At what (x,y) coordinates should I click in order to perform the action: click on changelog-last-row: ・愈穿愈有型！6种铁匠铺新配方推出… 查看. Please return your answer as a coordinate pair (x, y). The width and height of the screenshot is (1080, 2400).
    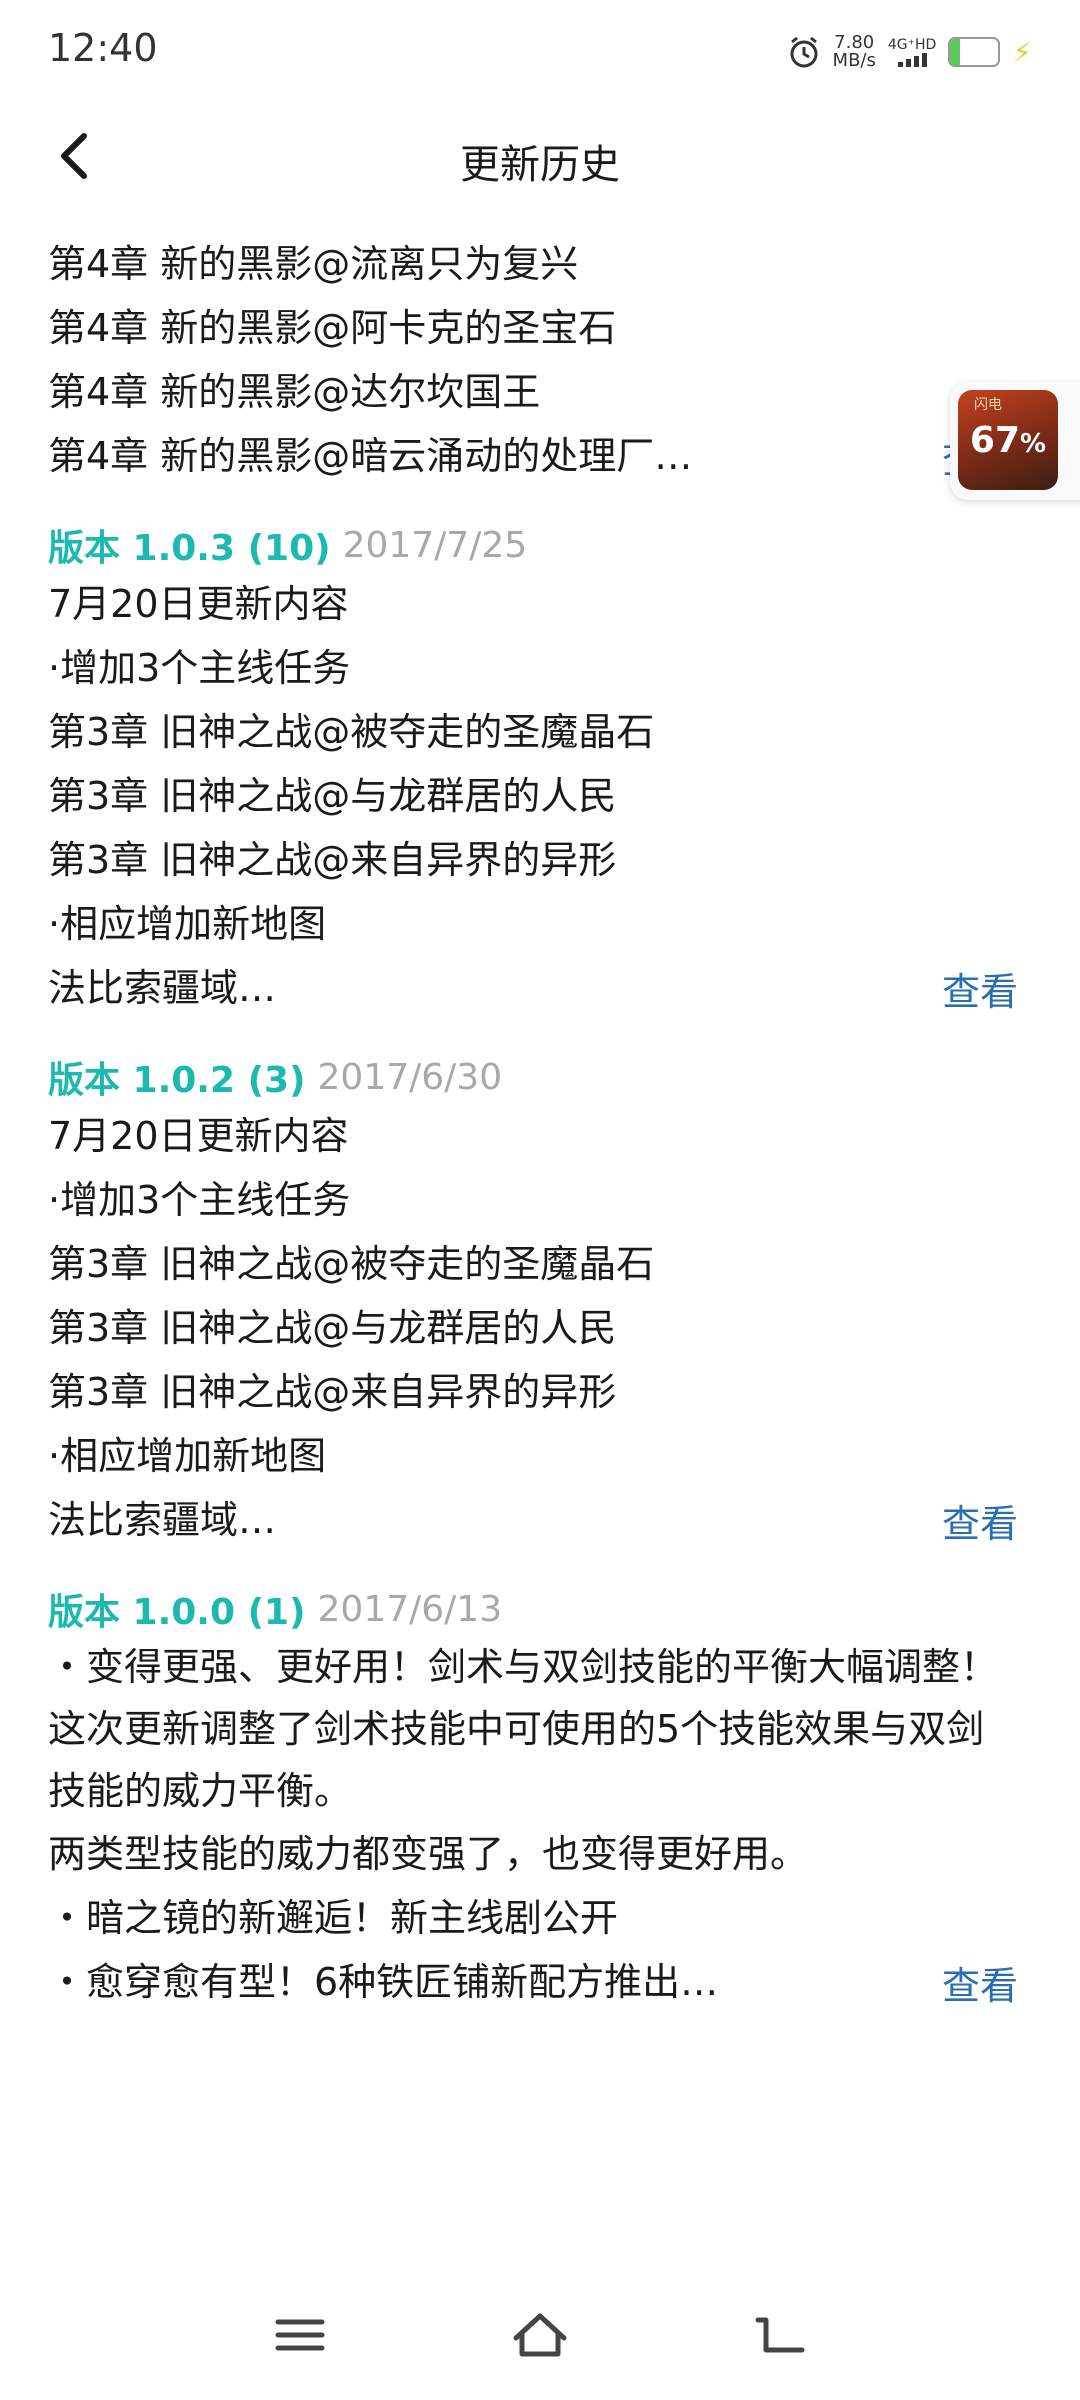
    Looking at the image, I should click on (533, 1982).